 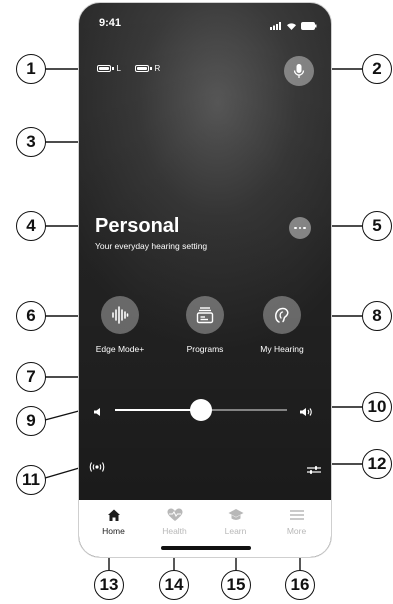 I want to click on tab-learn-label: Learn, so click(x=235, y=531).